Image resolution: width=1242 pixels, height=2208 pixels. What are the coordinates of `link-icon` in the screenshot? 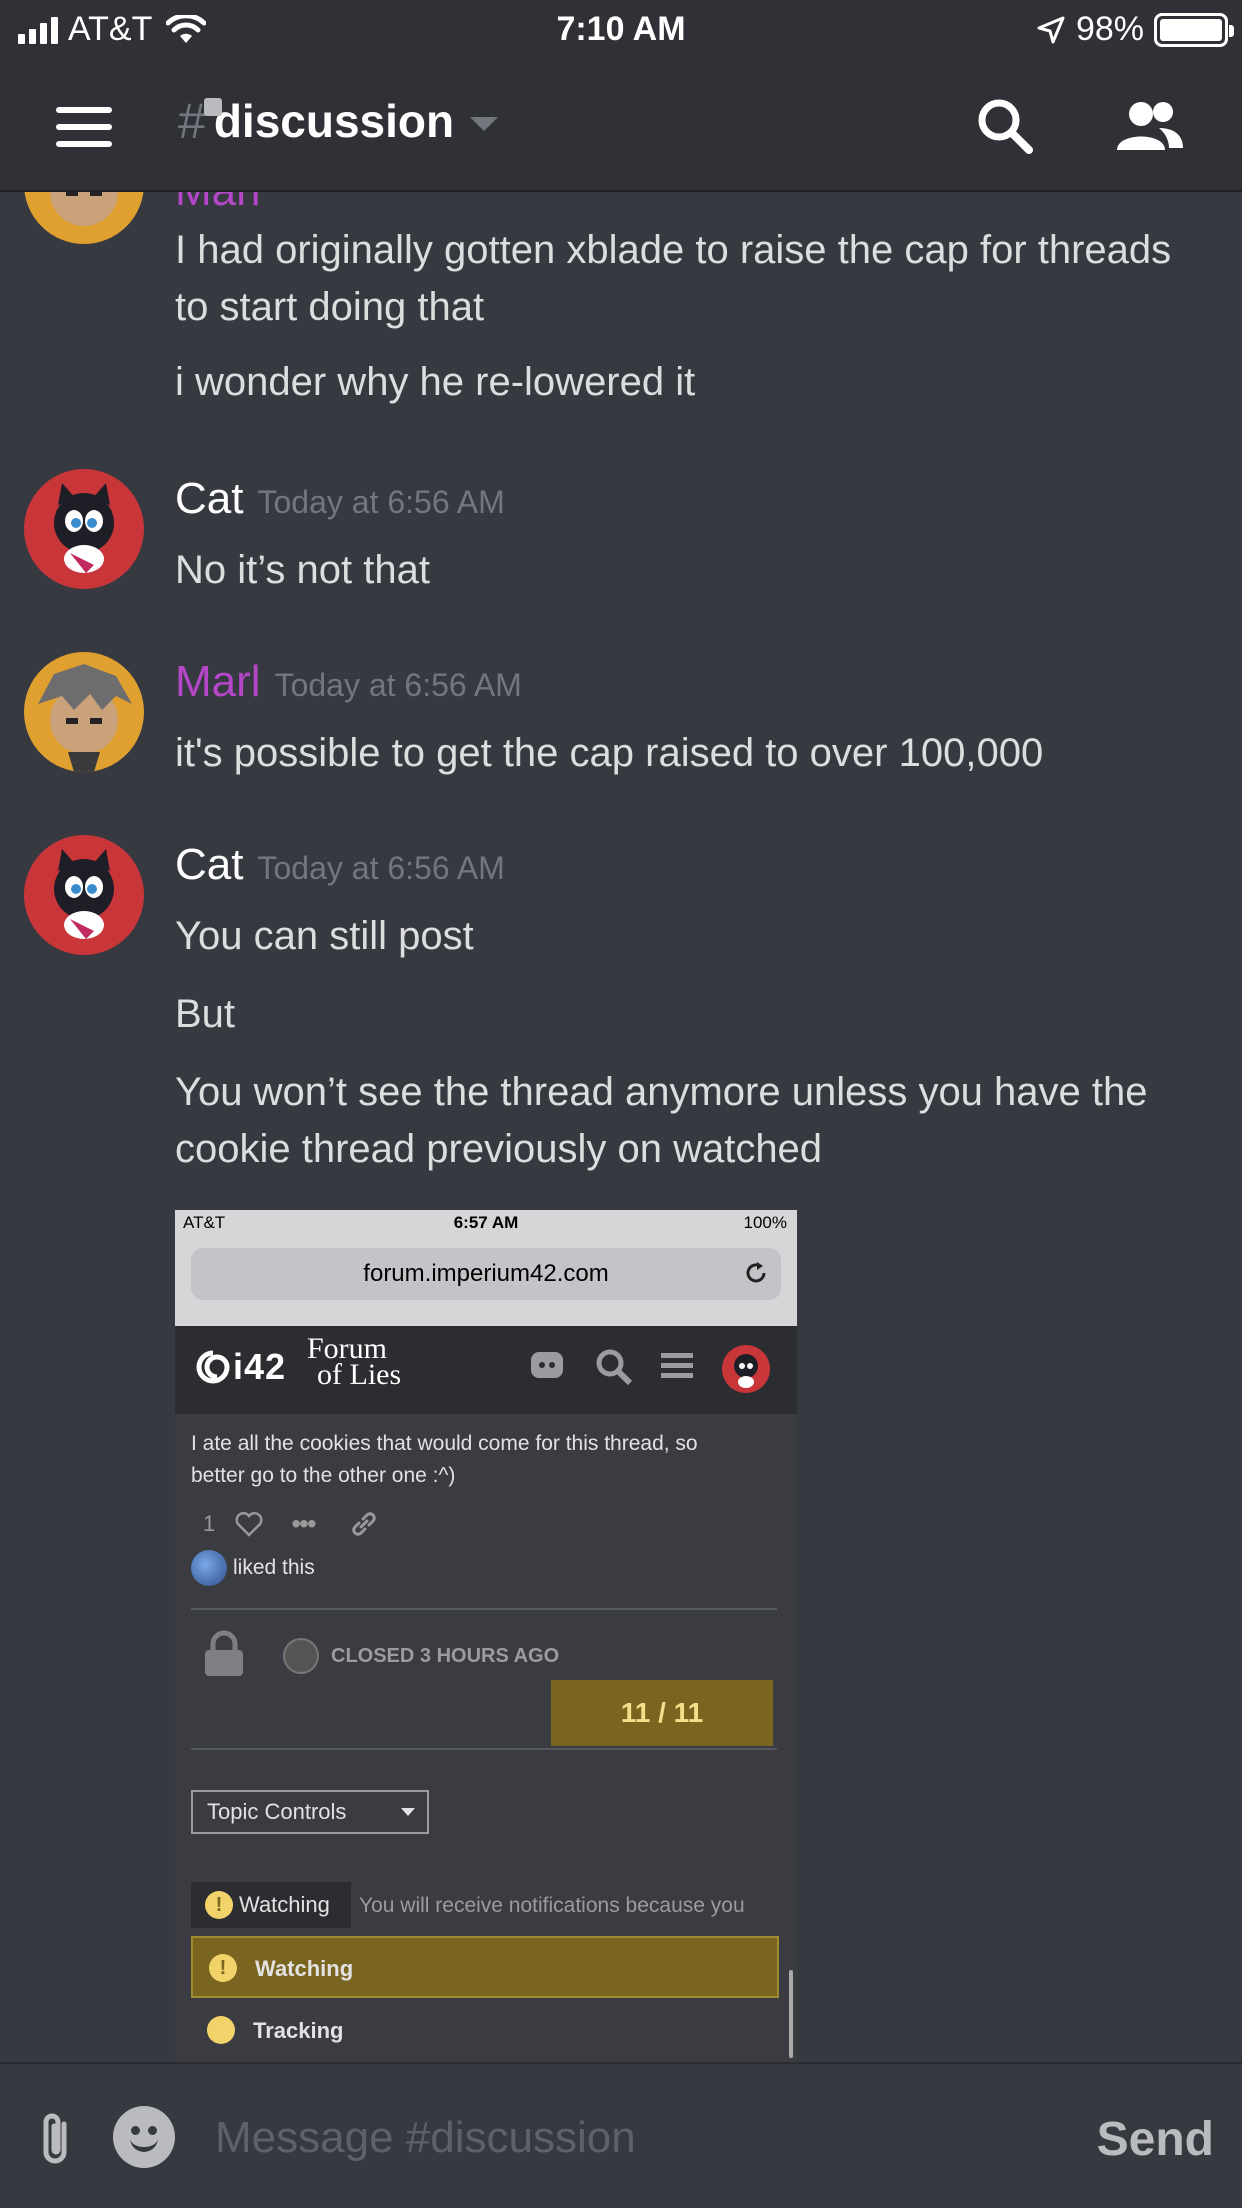 It's located at (363, 1524).